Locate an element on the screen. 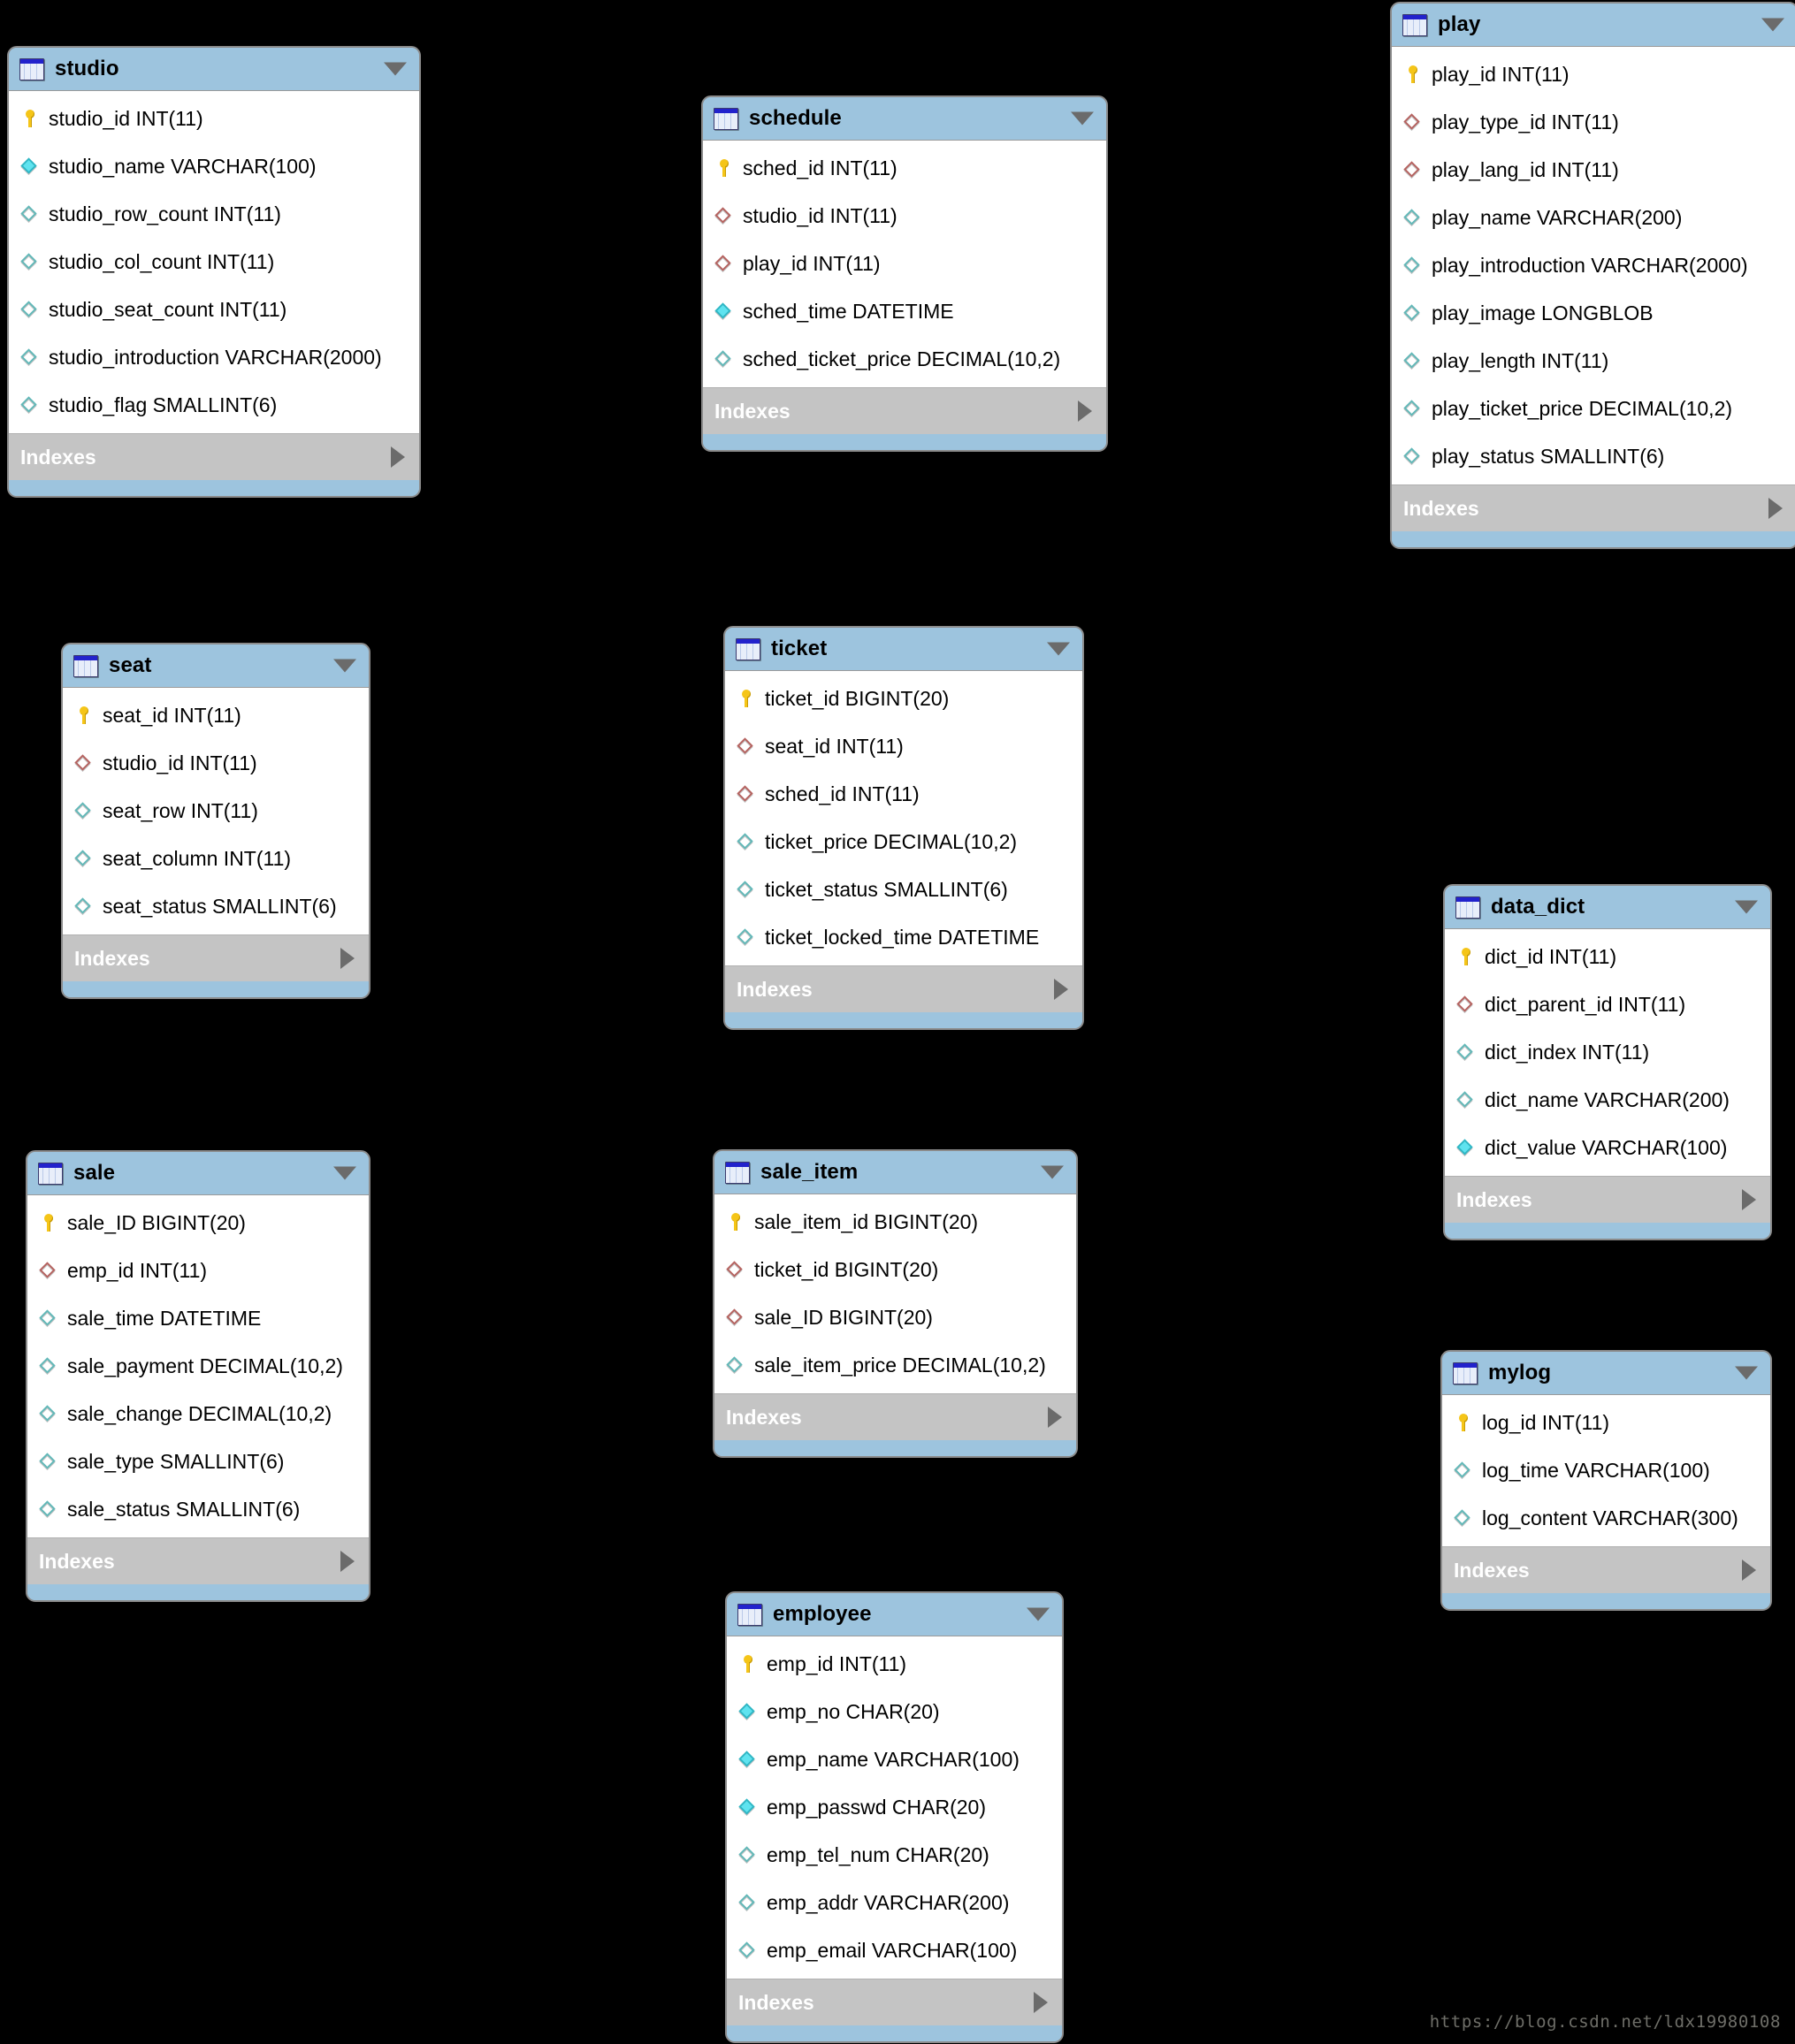 The image size is (1795, 2044). table-header-play: play is located at coordinates (1593, 25).